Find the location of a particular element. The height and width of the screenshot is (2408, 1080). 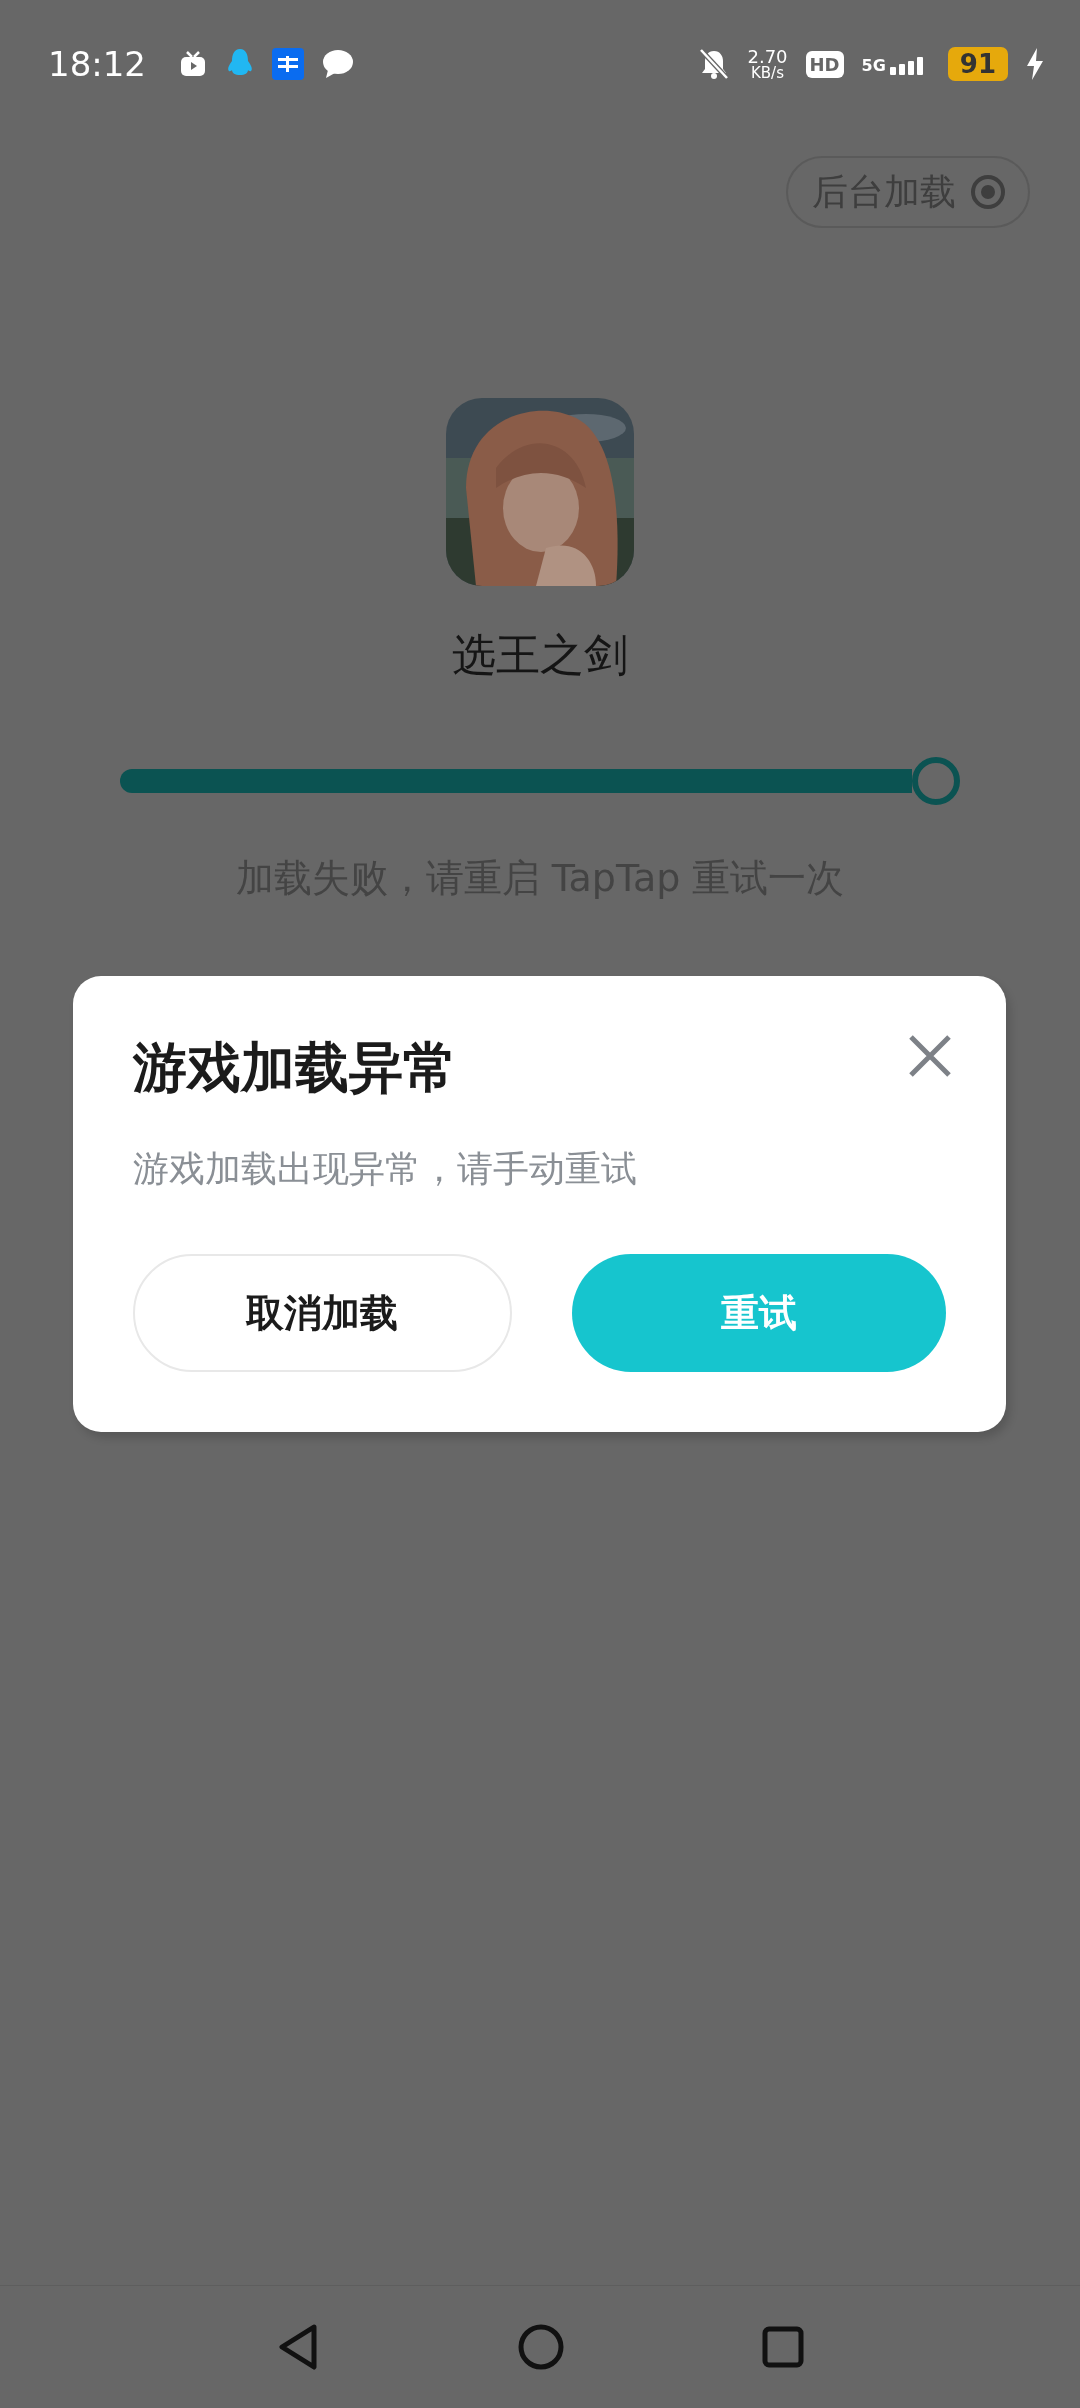

app-icon is located at coordinates (288, 64).